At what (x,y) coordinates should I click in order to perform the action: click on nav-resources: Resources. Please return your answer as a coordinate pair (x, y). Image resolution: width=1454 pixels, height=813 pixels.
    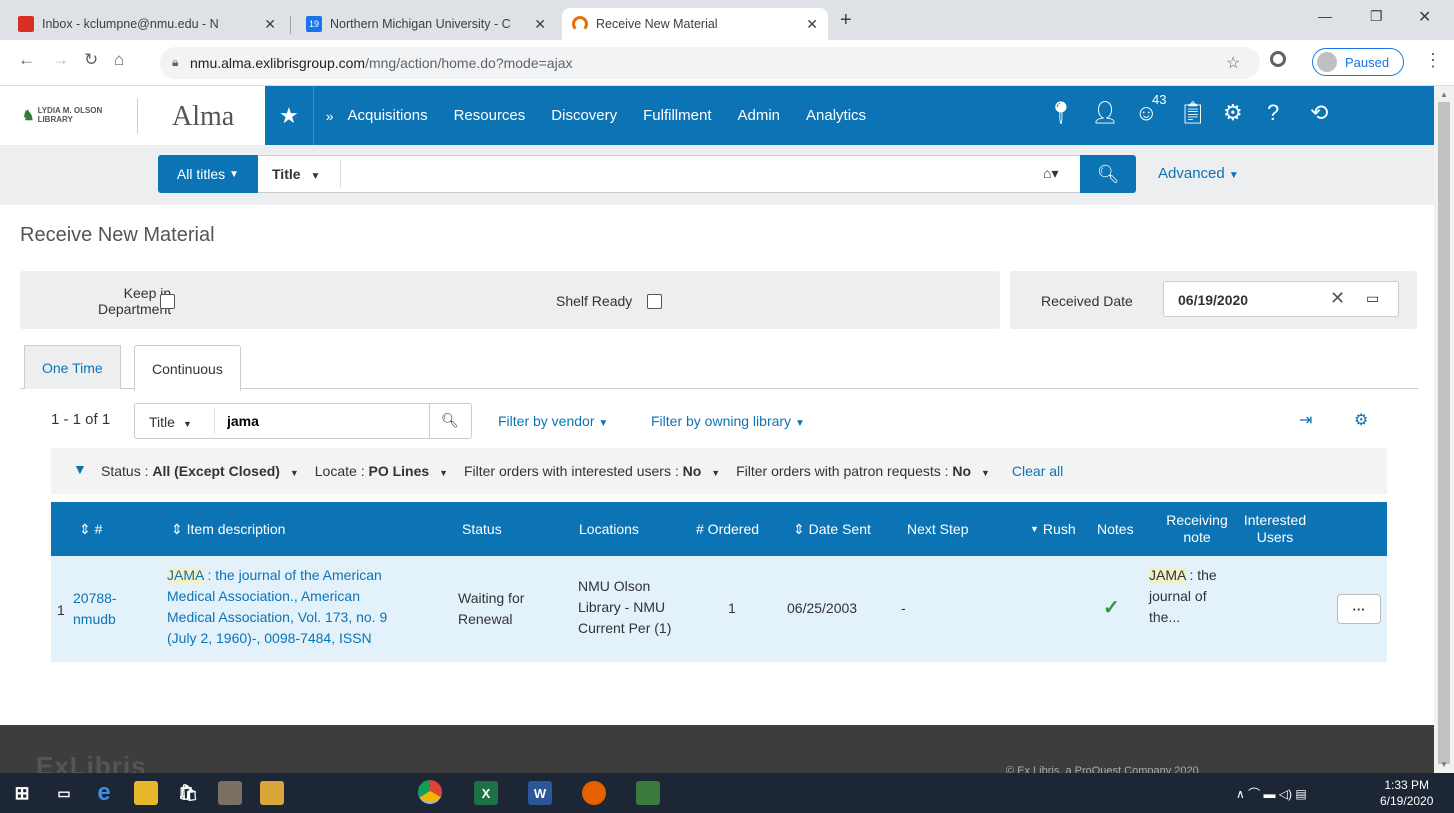
    Looking at the image, I should click on (490, 115).